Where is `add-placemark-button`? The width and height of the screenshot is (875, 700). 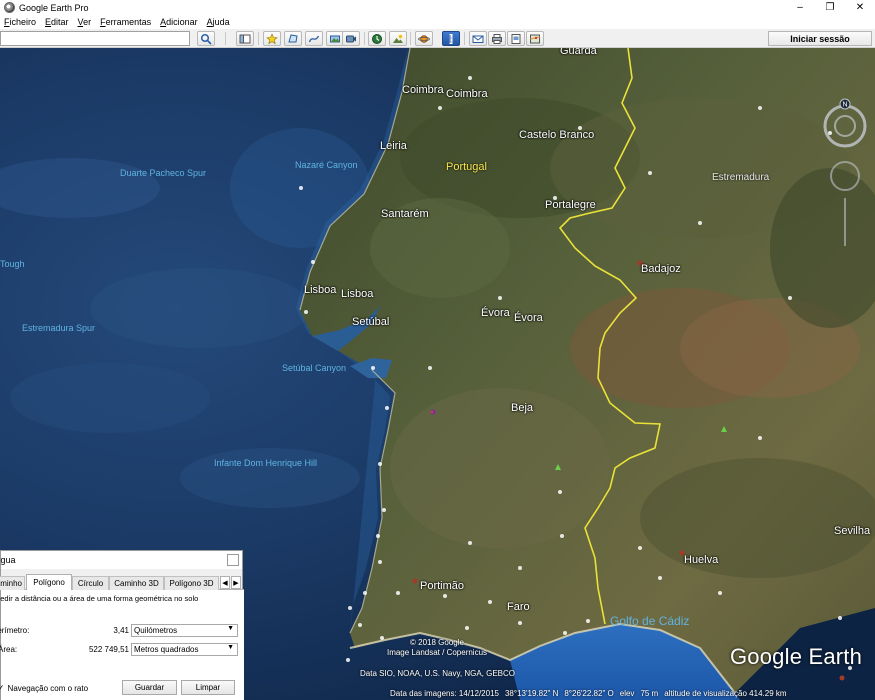 add-placemark-button is located at coordinates (272, 38).